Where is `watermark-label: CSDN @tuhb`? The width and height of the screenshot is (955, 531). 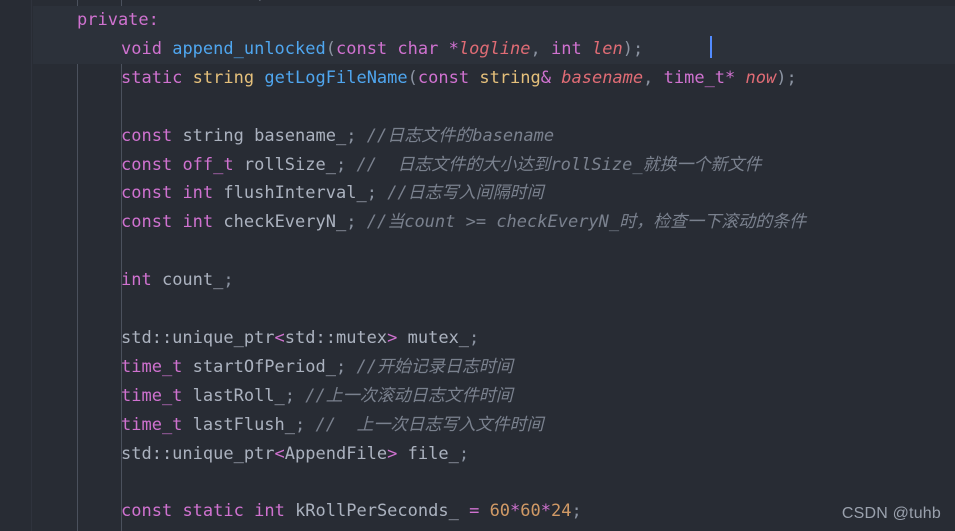 watermark-label: CSDN @tuhb is located at coordinates (891, 513).